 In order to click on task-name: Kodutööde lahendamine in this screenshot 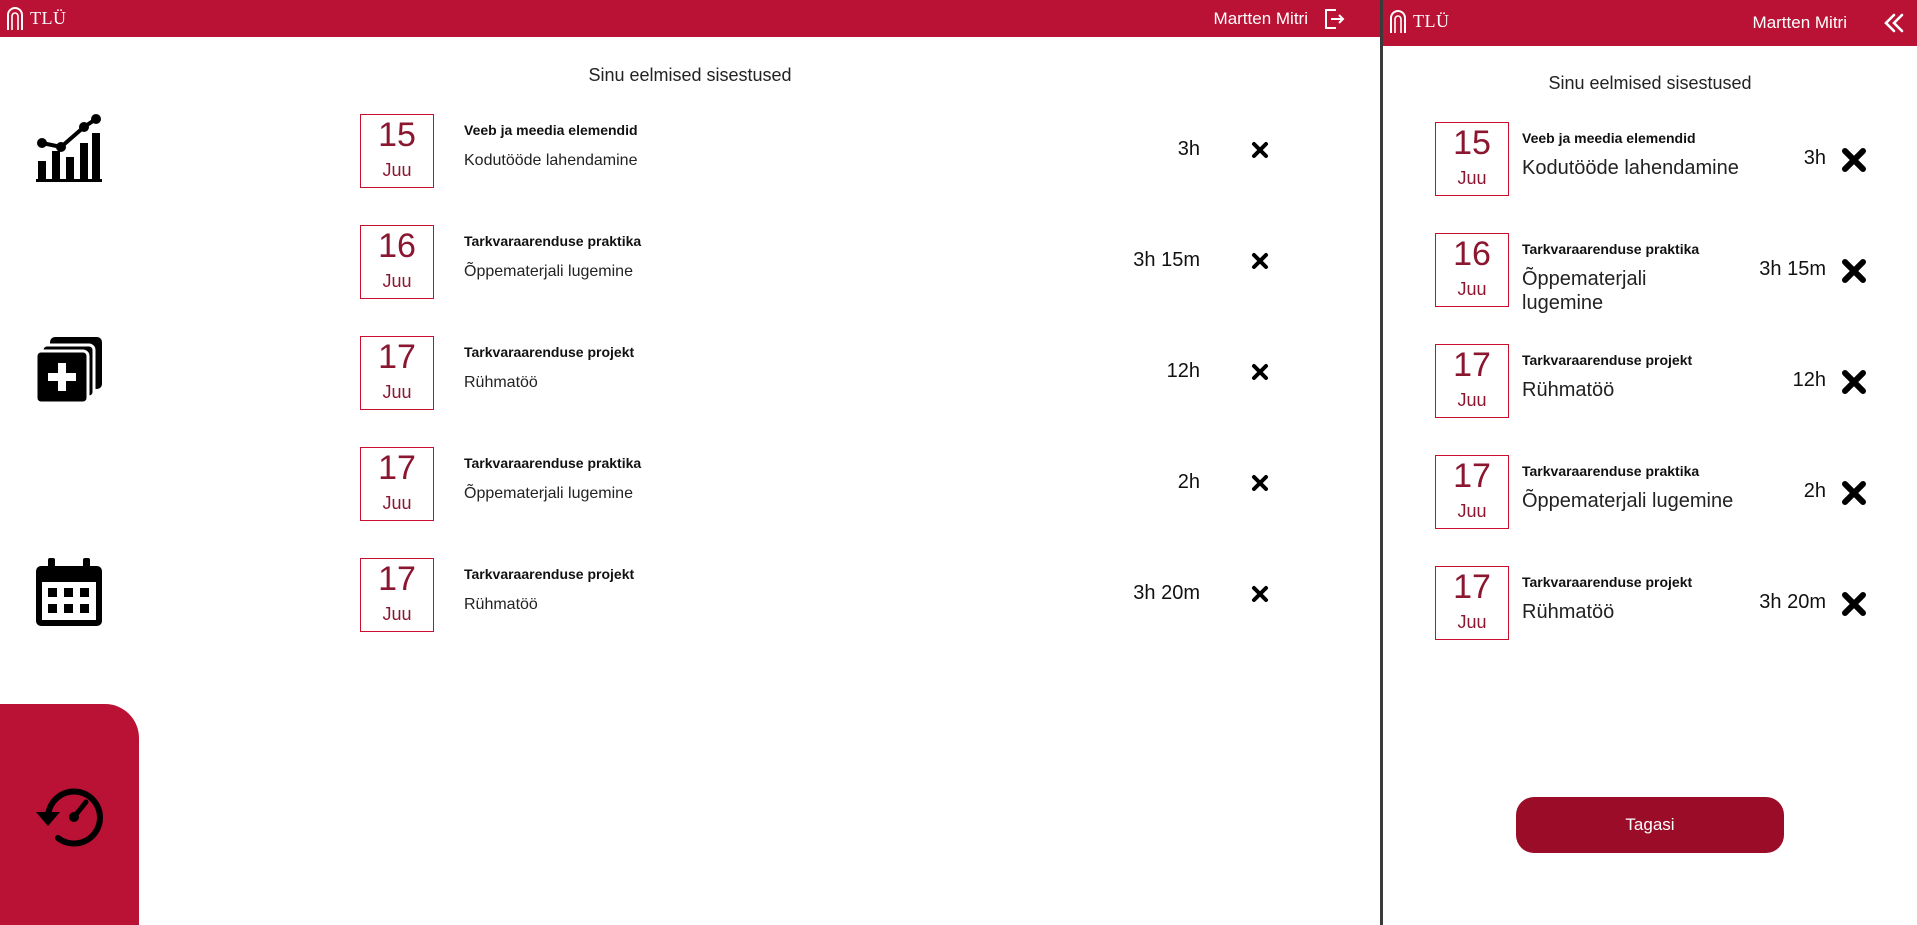, I will do `click(551, 160)`.